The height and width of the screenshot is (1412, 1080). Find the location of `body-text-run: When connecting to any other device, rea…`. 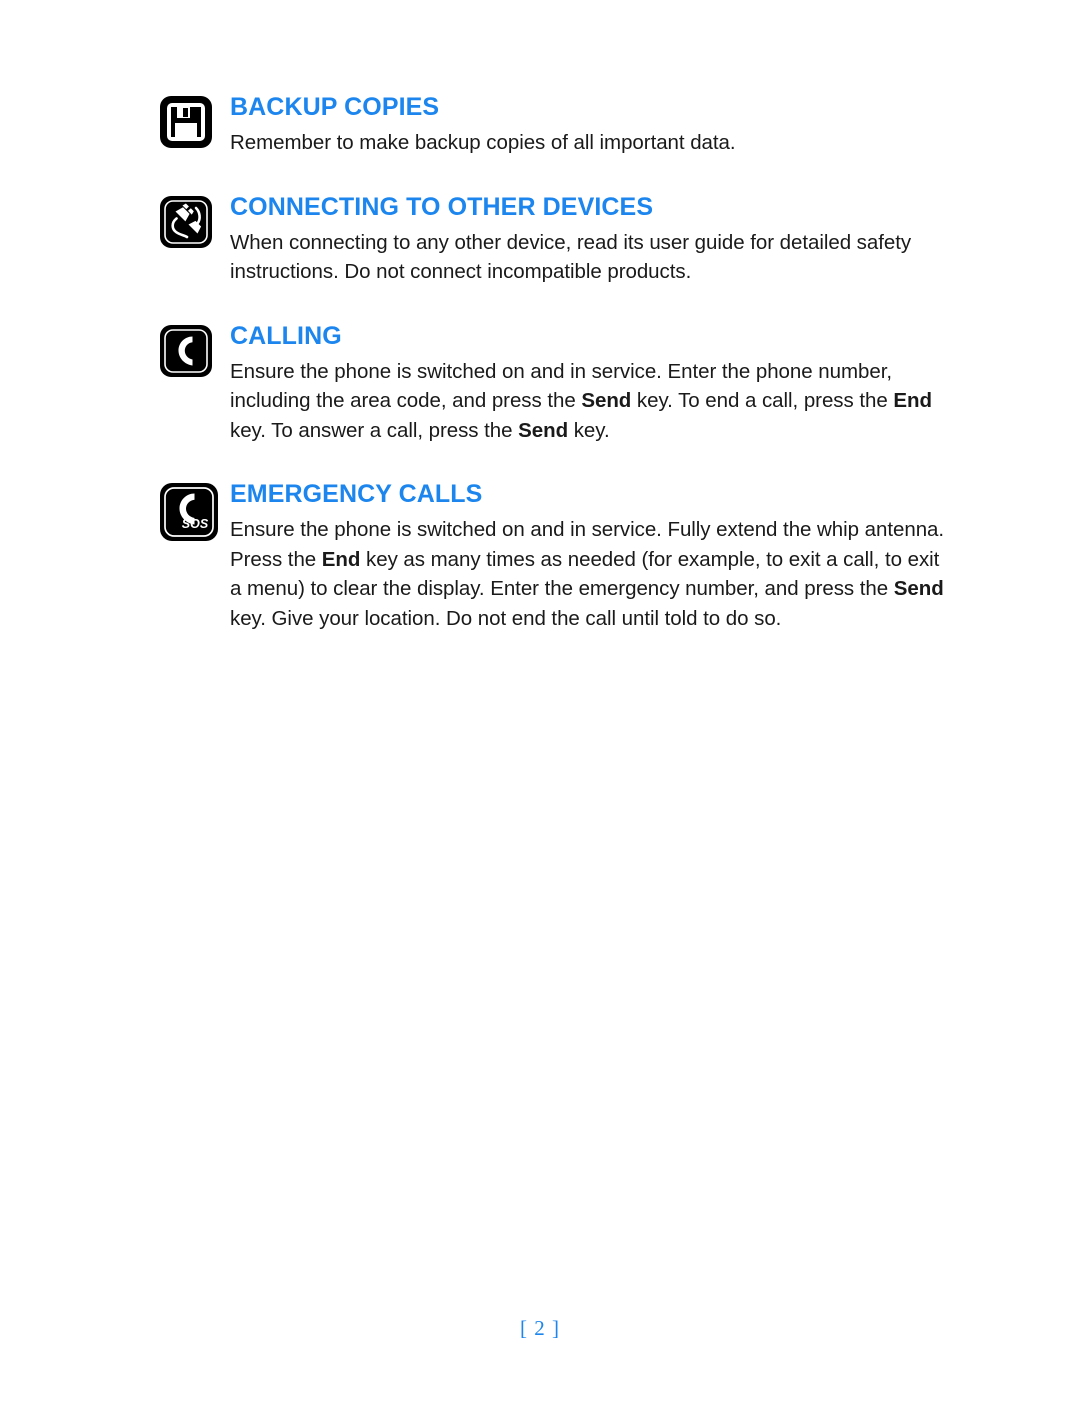

body-text-run: When connecting to any other device, rea… is located at coordinates (571, 257).